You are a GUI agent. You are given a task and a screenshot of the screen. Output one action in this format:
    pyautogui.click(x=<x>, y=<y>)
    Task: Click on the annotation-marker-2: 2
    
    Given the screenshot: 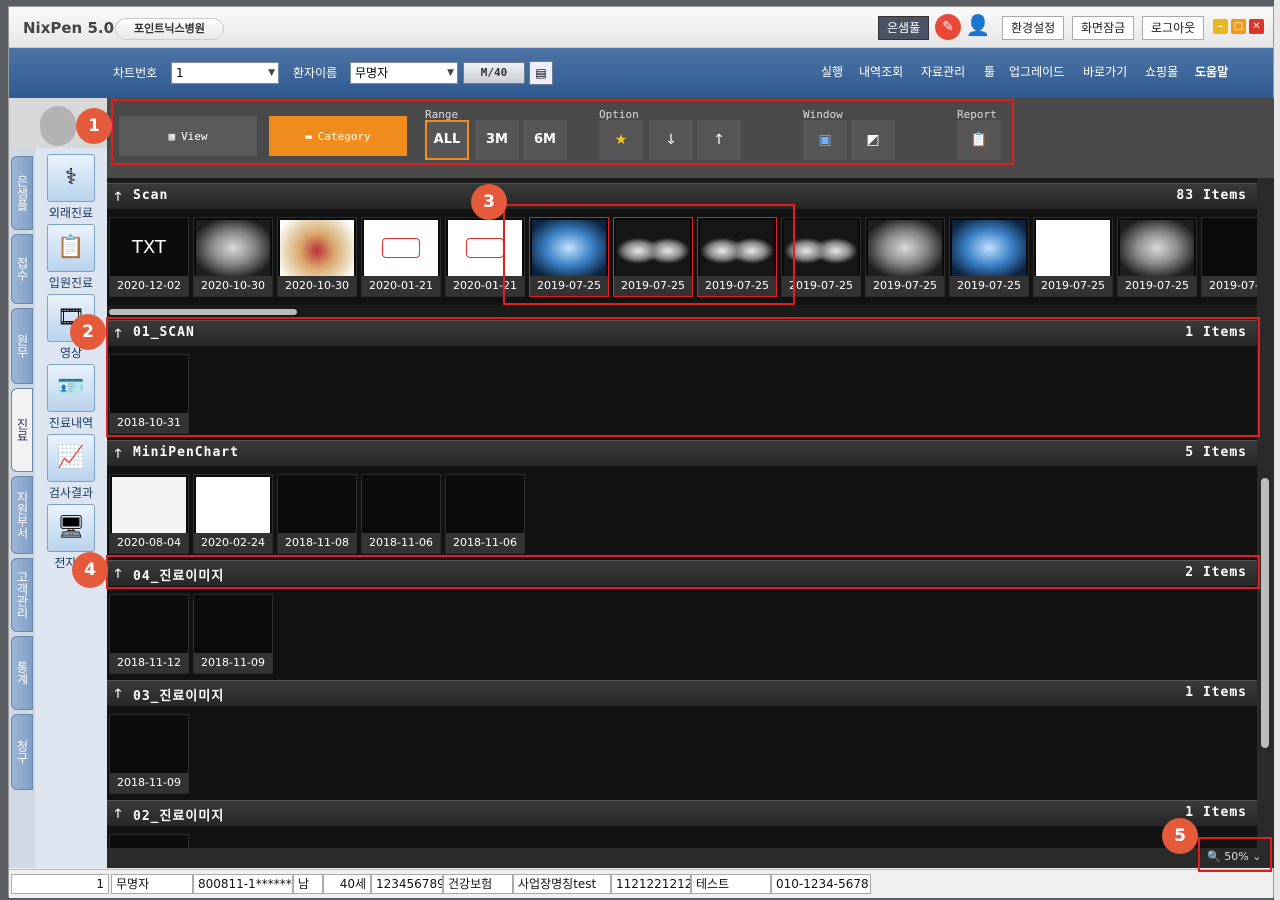 What is the action you would take?
    pyautogui.click(x=88, y=332)
    